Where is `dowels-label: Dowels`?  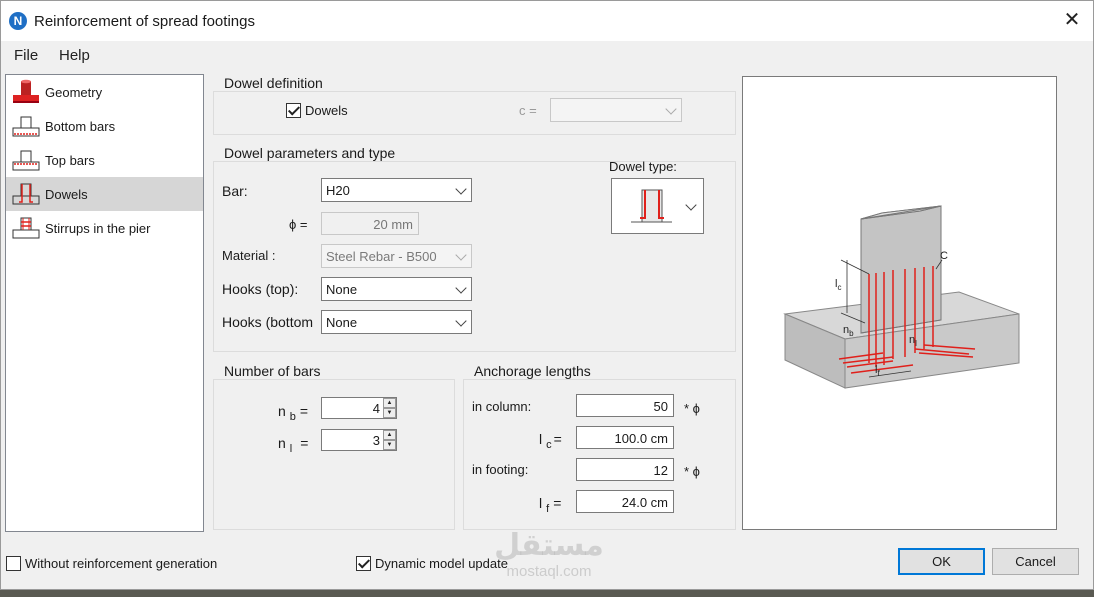 dowels-label: Dowels is located at coordinates (326, 110).